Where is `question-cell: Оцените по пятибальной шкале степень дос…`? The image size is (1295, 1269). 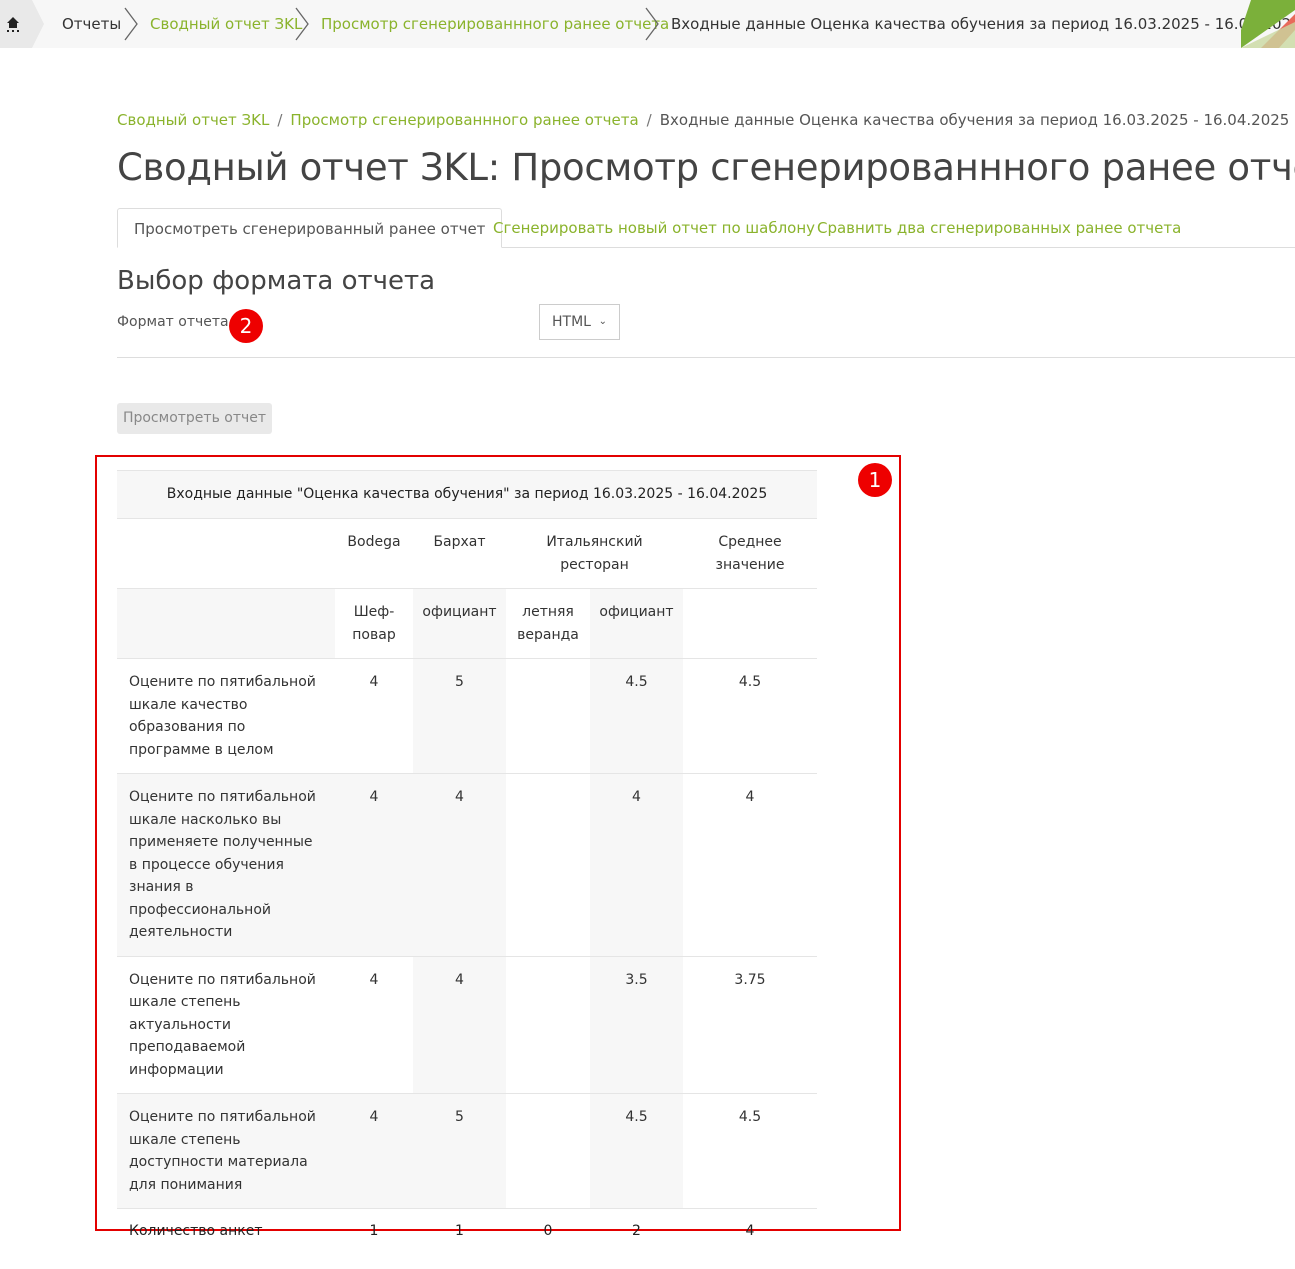 question-cell: Оцените по пятибальной шкале степень дос… is located at coordinates (226, 1151).